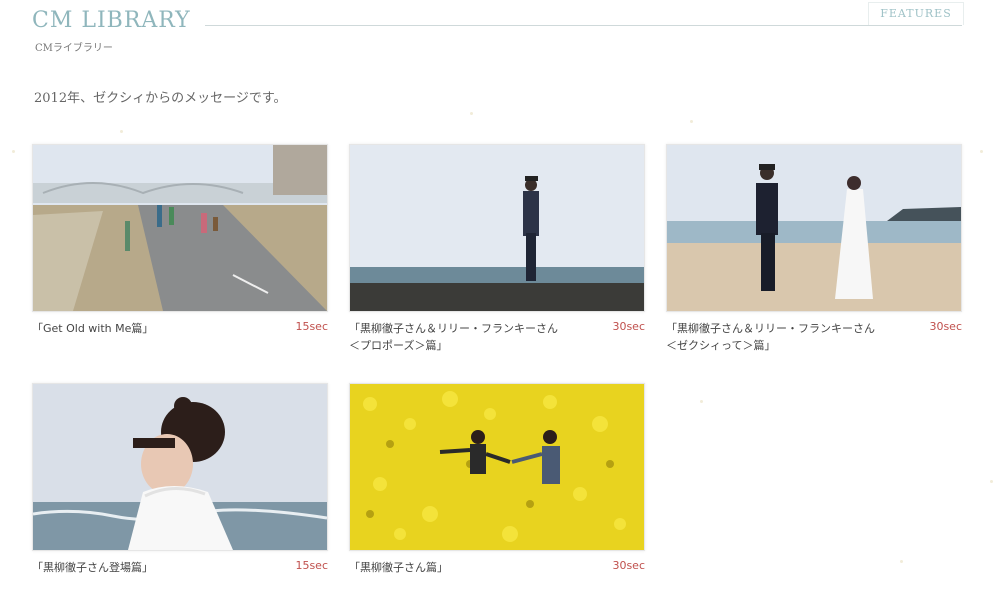  What do you see at coordinates (111, 20) in the screenshot?
I see `page-title: CM LIBRARY` at bounding box center [111, 20].